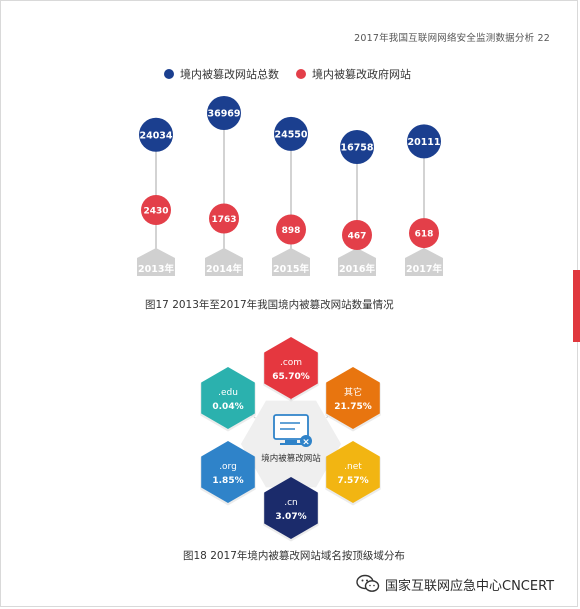 This screenshot has width=580, height=609. What do you see at coordinates (352, 481) in the screenshot?
I see `domain-percent-label: 7.57%` at bounding box center [352, 481].